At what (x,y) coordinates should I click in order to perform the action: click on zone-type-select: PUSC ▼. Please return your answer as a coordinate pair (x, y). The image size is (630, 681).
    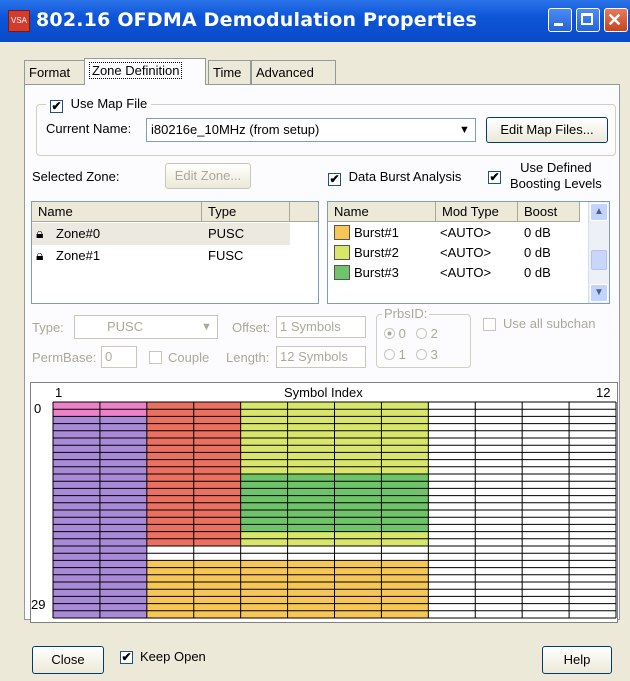
    Looking at the image, I should click on (146, 327).